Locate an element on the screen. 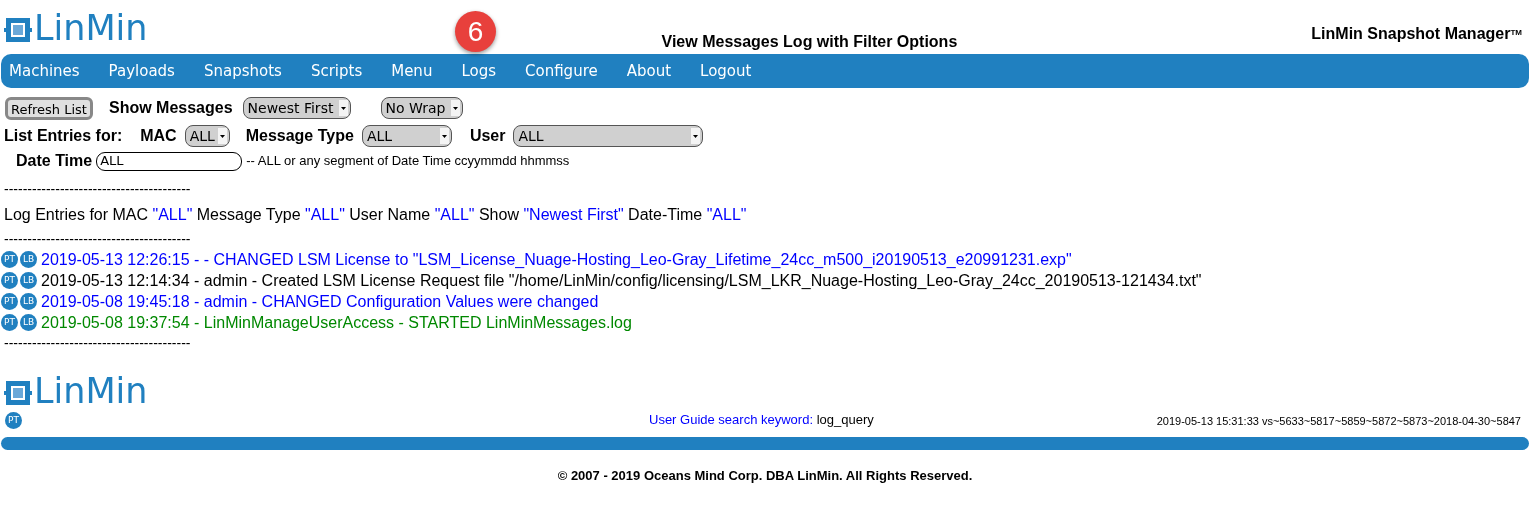  nav-link: About is located at coordinates (649, 71).